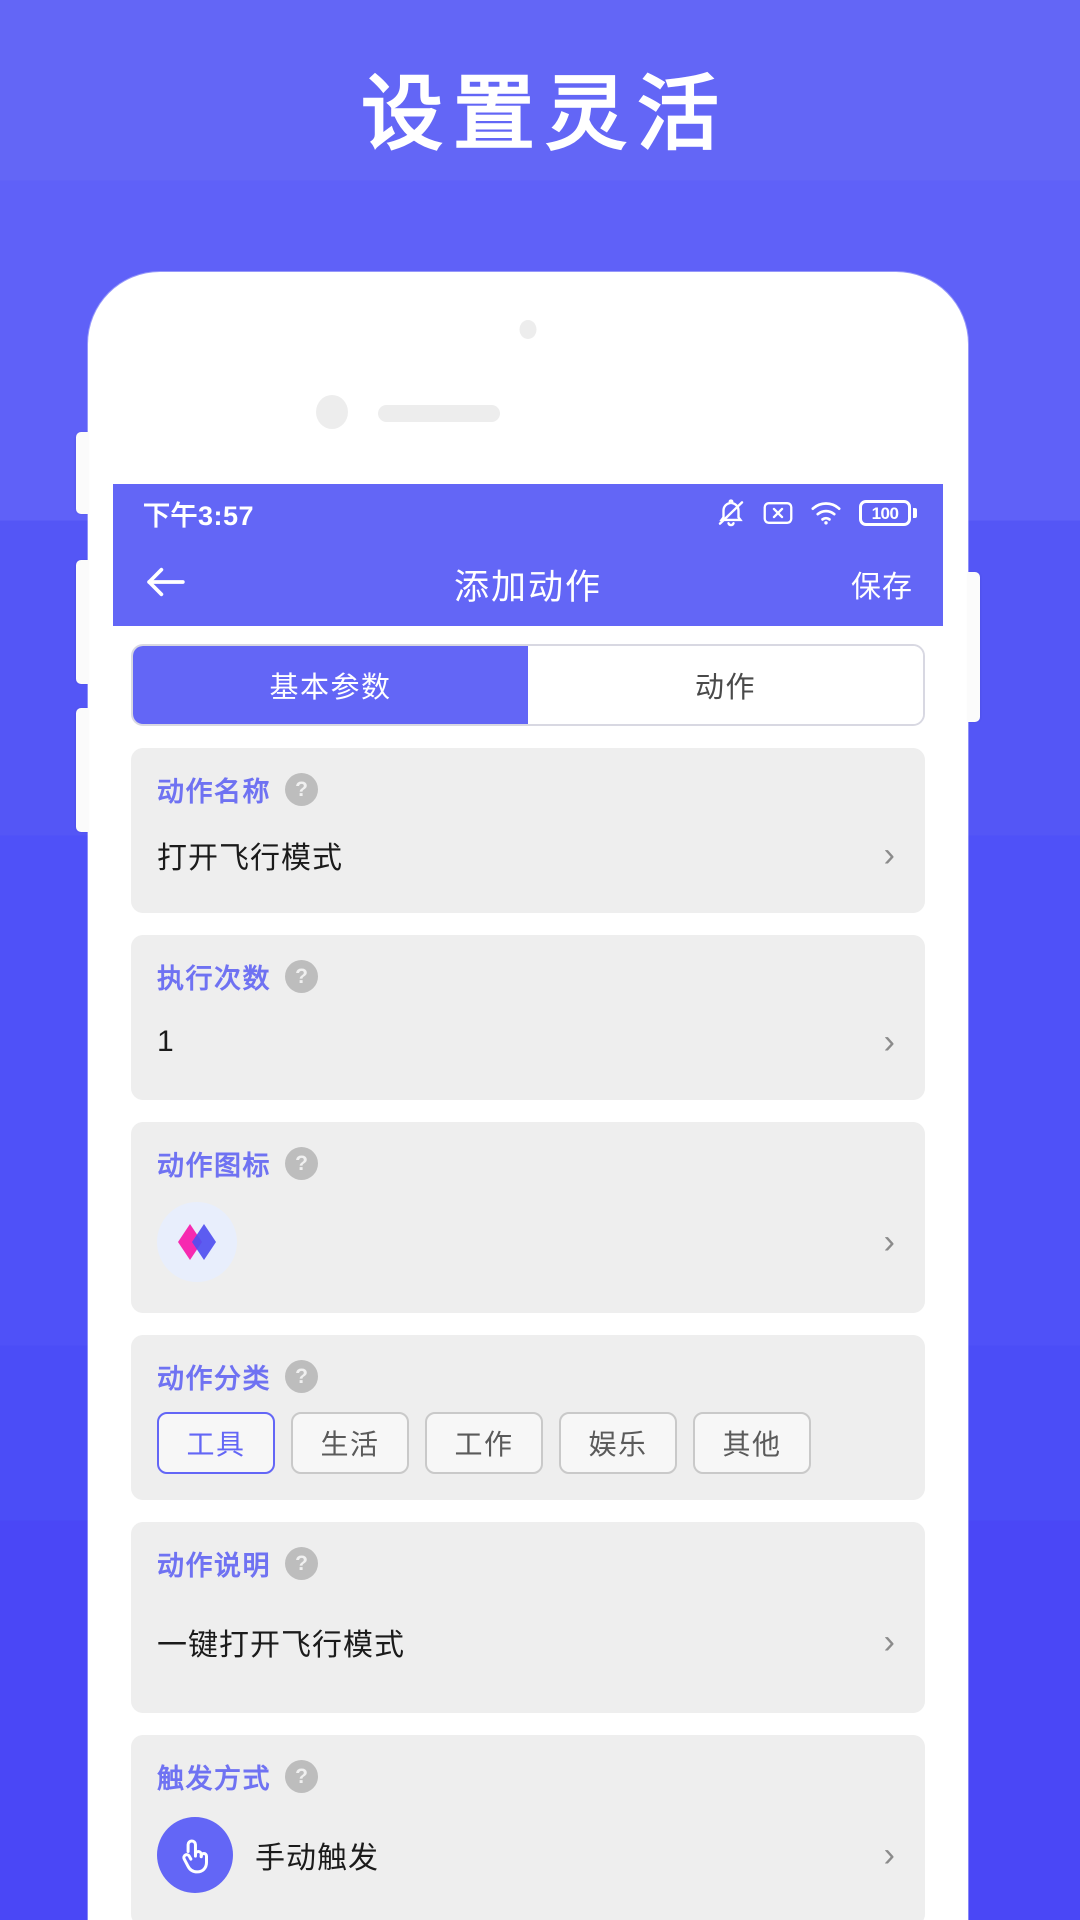  What do you see at coordinates (166, 1041) in the screenshot?
I see `execution-count-value: 1` at bounding box center [166, 1041].